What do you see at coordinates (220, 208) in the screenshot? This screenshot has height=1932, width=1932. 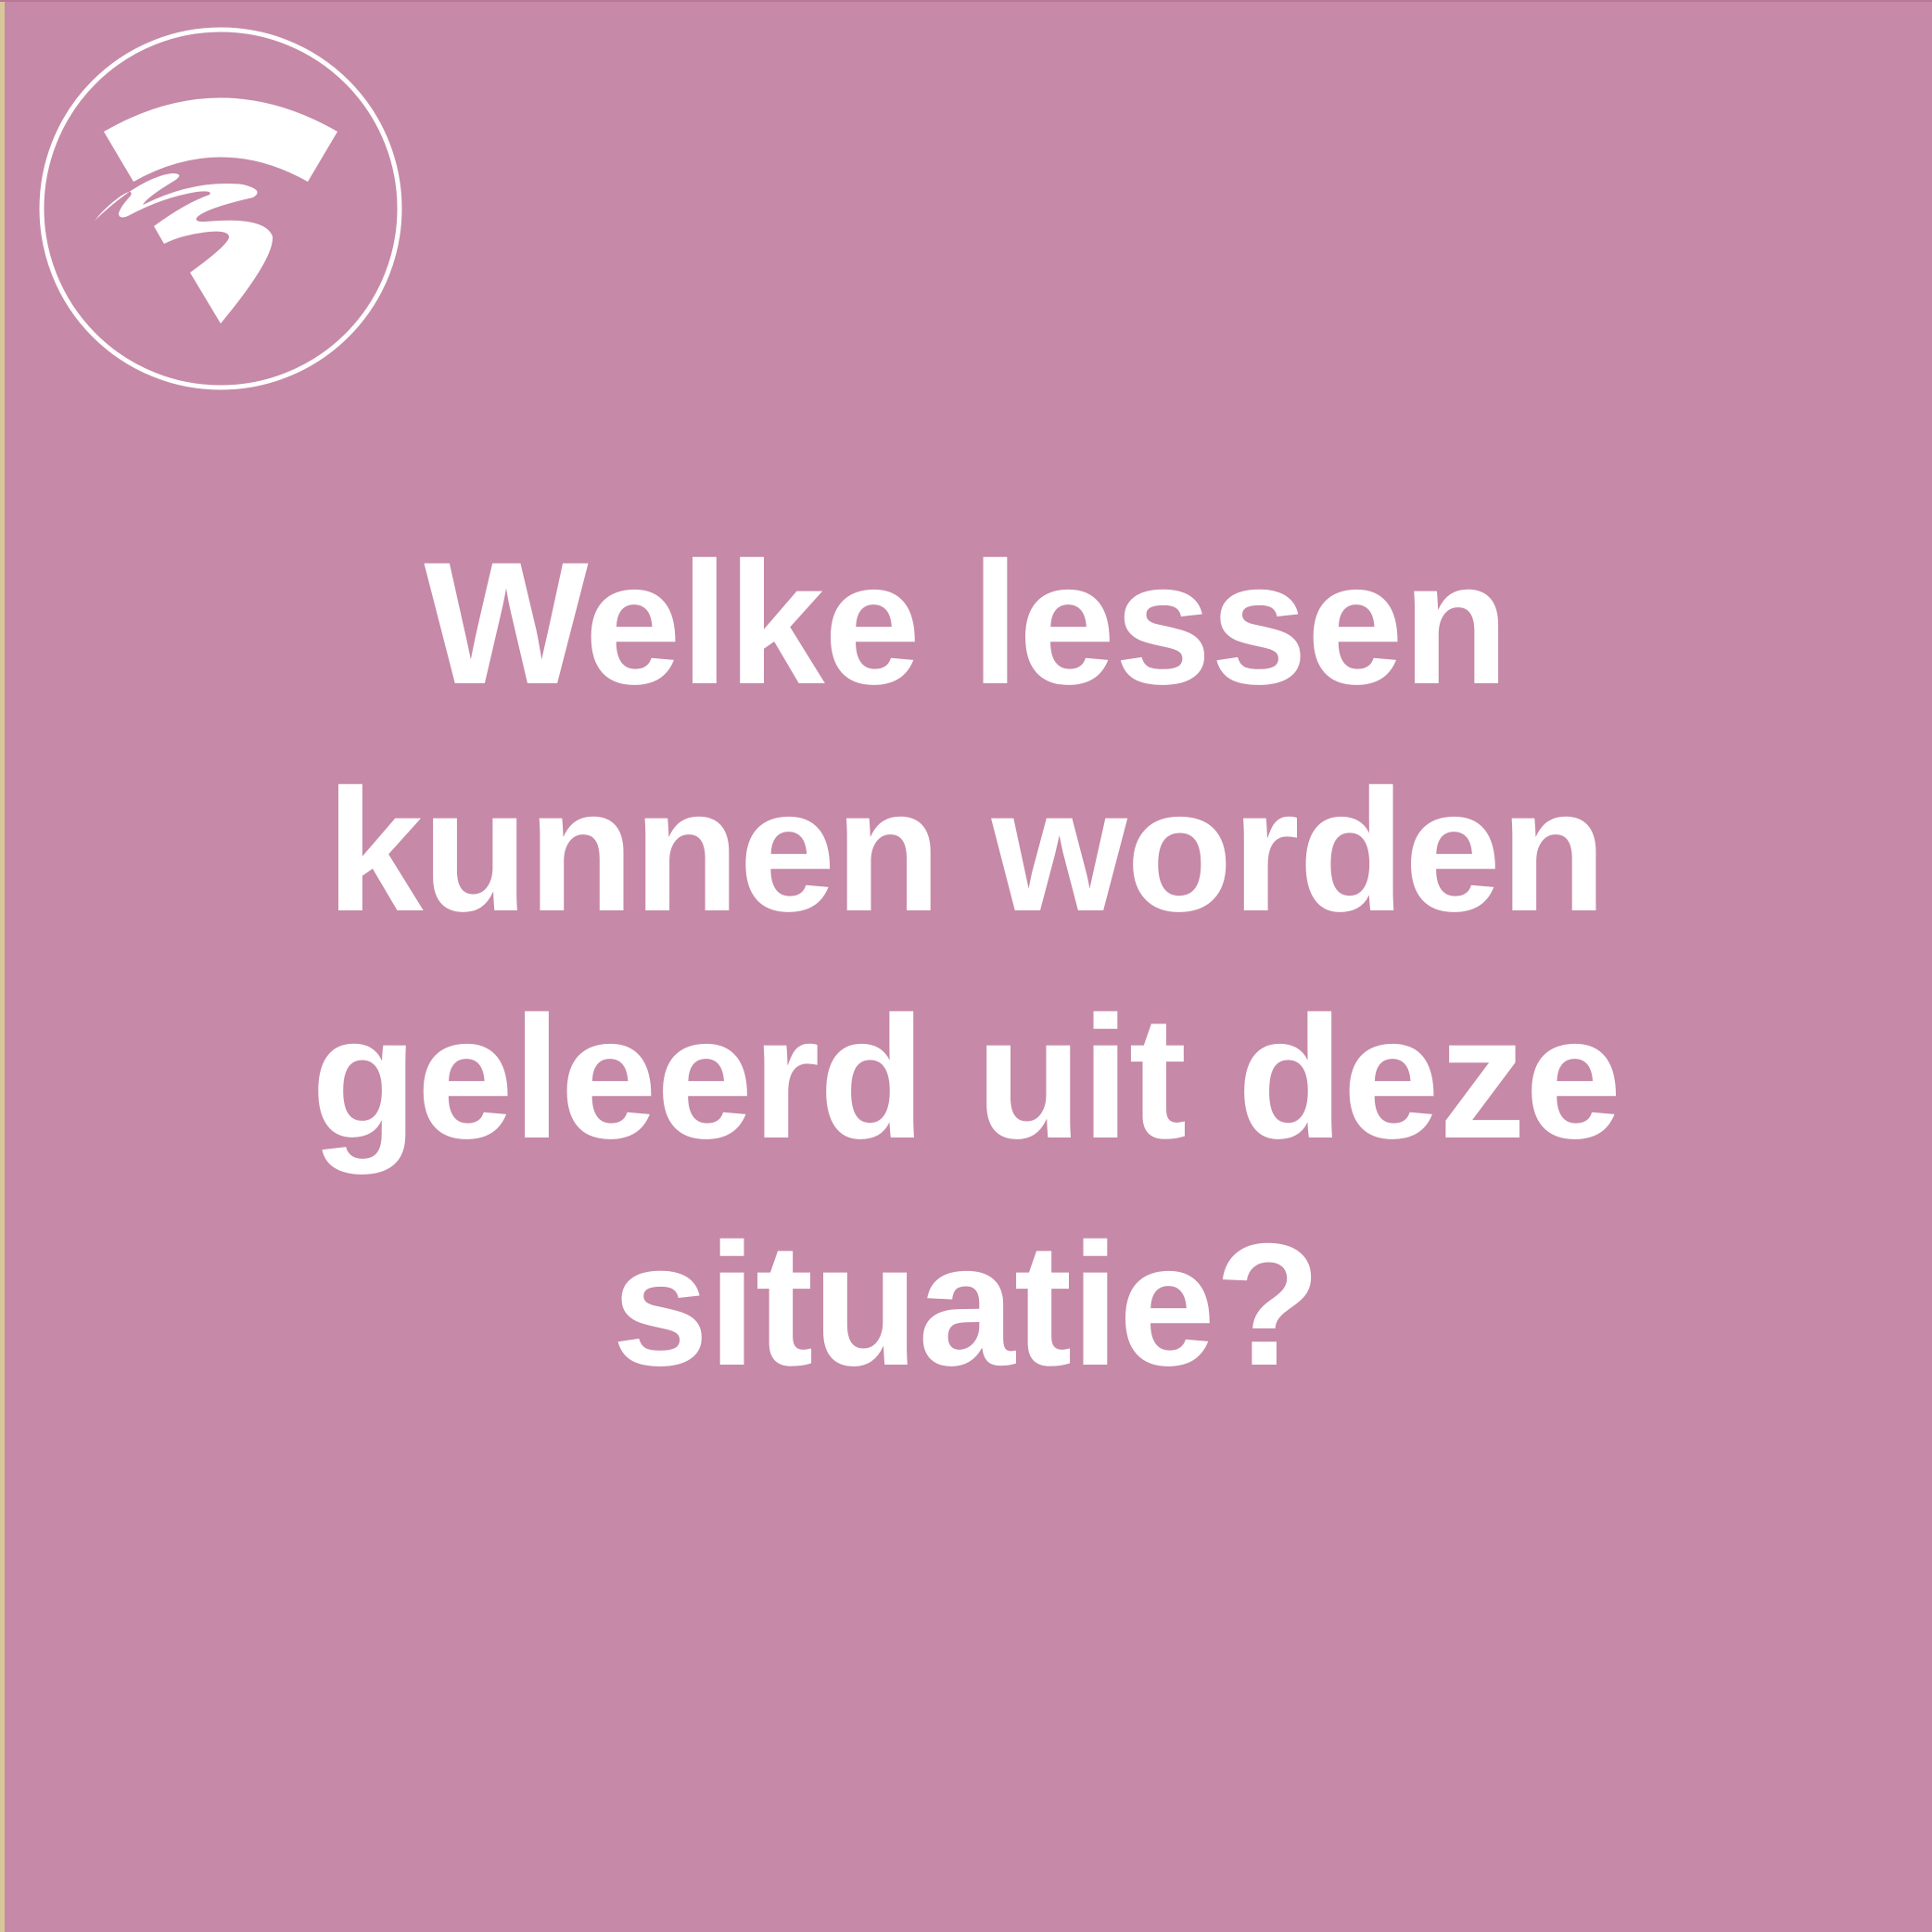 I see `wifi-swoosh-emblem-icon` at bounding box center [220, 208].